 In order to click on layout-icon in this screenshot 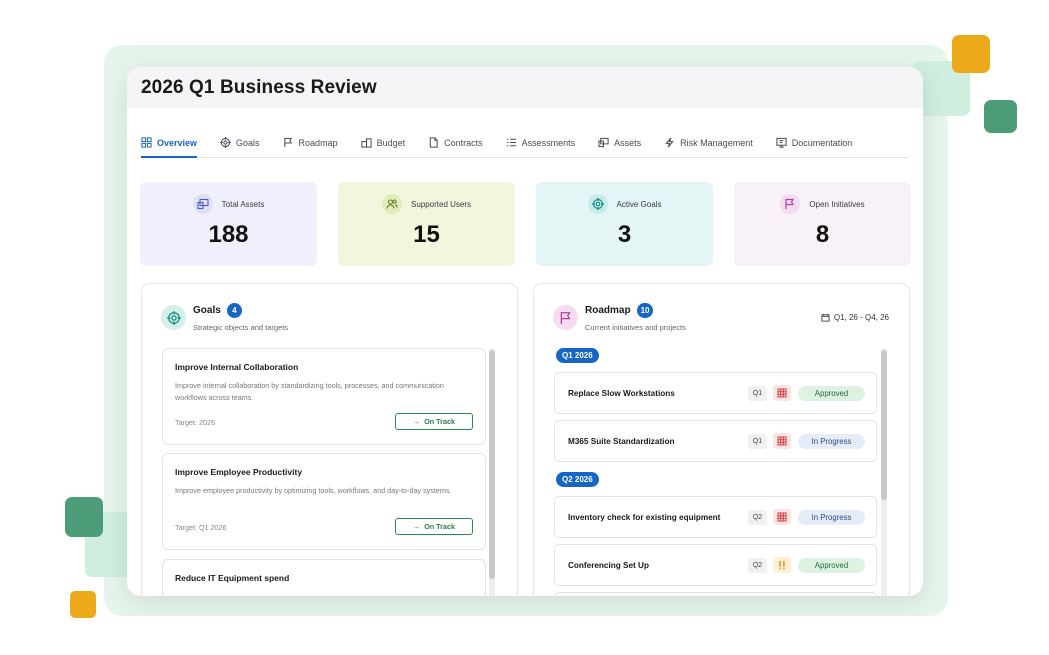, I will do `click(146, 142)`.